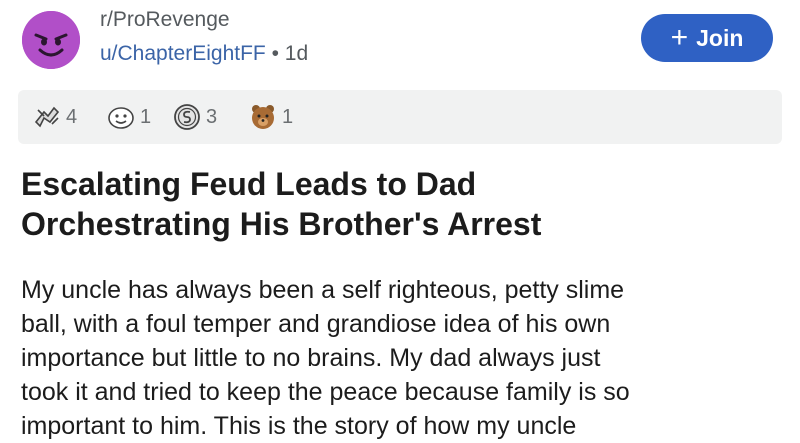  I want to click on silver-coin-award-icon, so click(187, 117).